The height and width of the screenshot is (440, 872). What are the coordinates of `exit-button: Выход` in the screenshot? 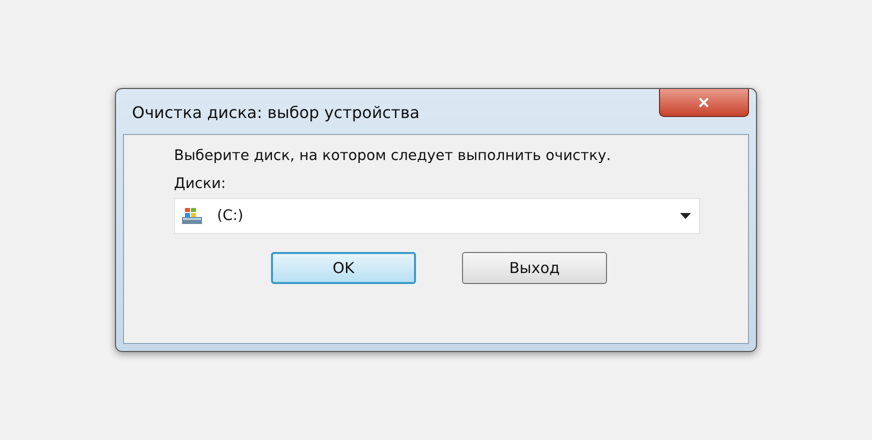 It's located at (534, 268).